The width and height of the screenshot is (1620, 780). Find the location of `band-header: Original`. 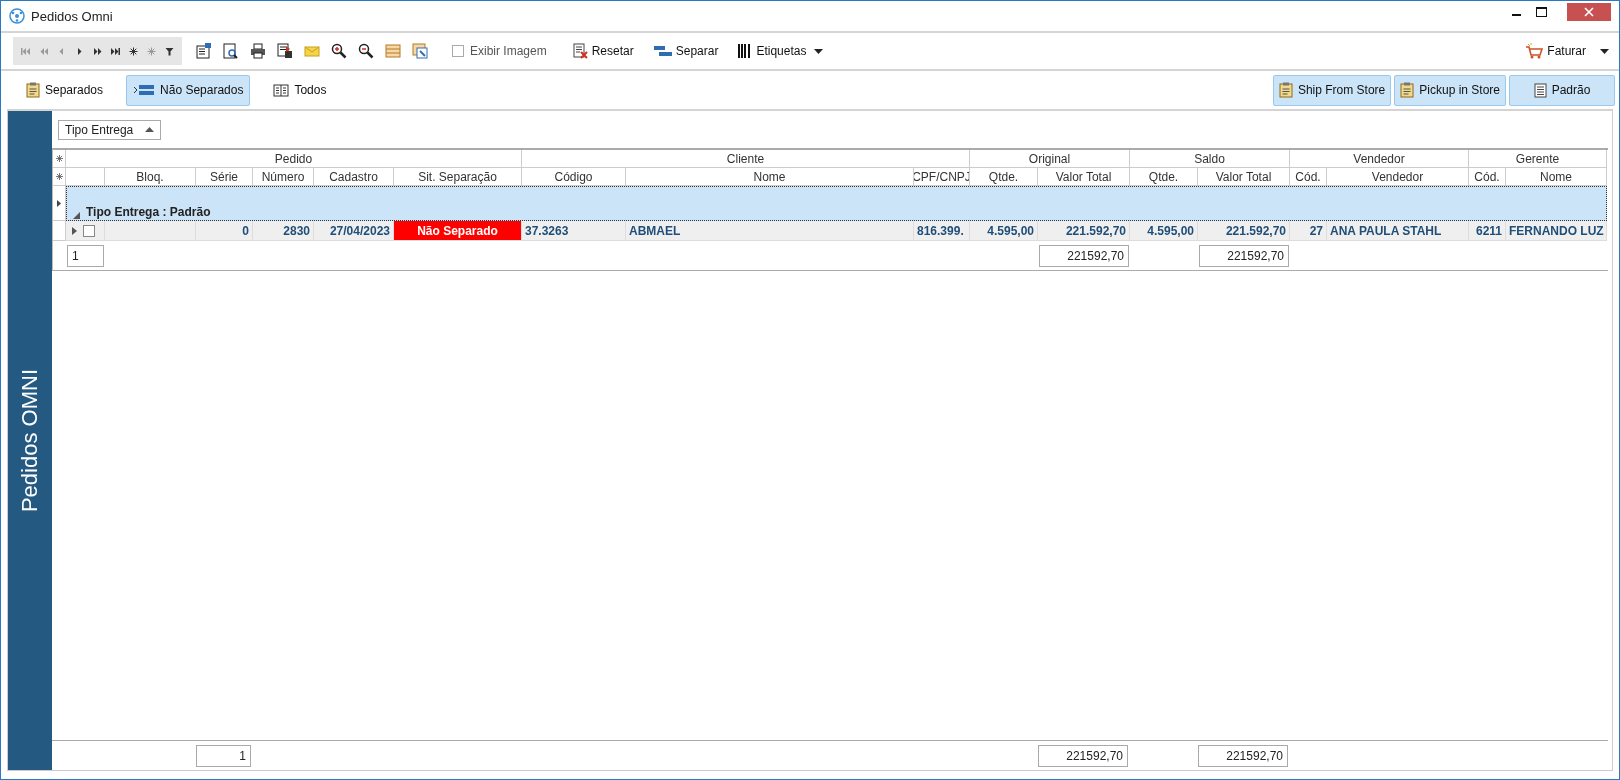

band-header: Original is located at coordinates (1050, 159).